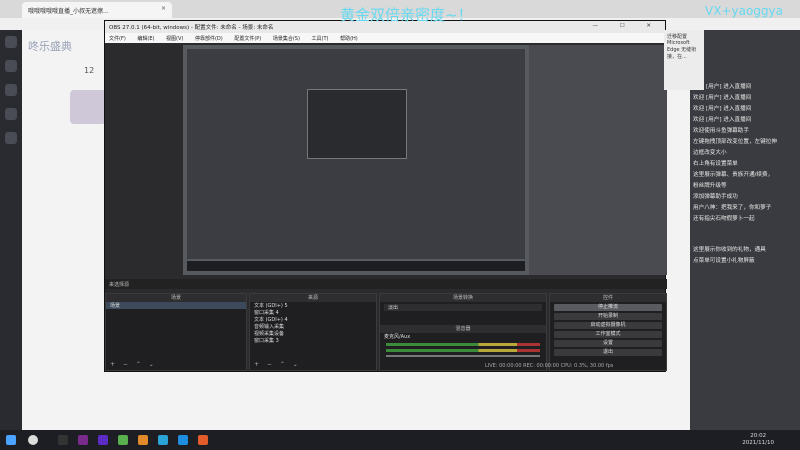 This screenshot has width=800, height=450. What do you see at coordinates (123, 440) in the screenshot?
I see `wechat-icon` at bounding box center [123, 440].